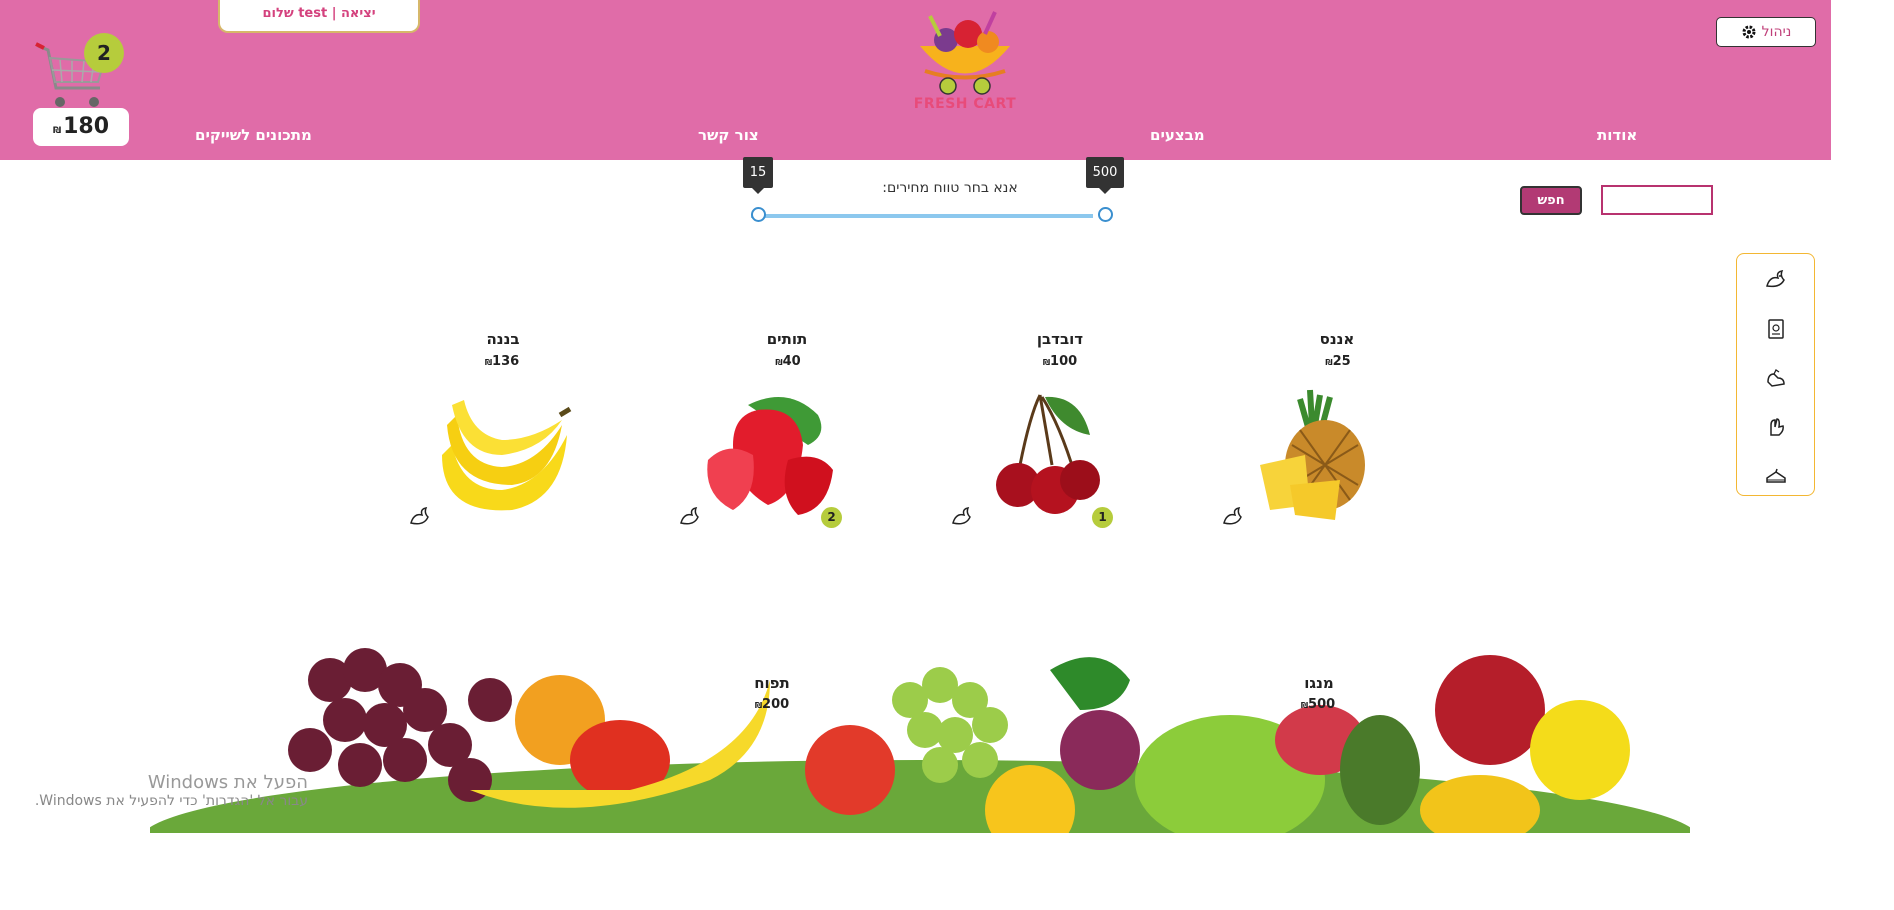 This screenshot has width=1894, height=910. I want to click on strawberry-image, so click(768, 455).